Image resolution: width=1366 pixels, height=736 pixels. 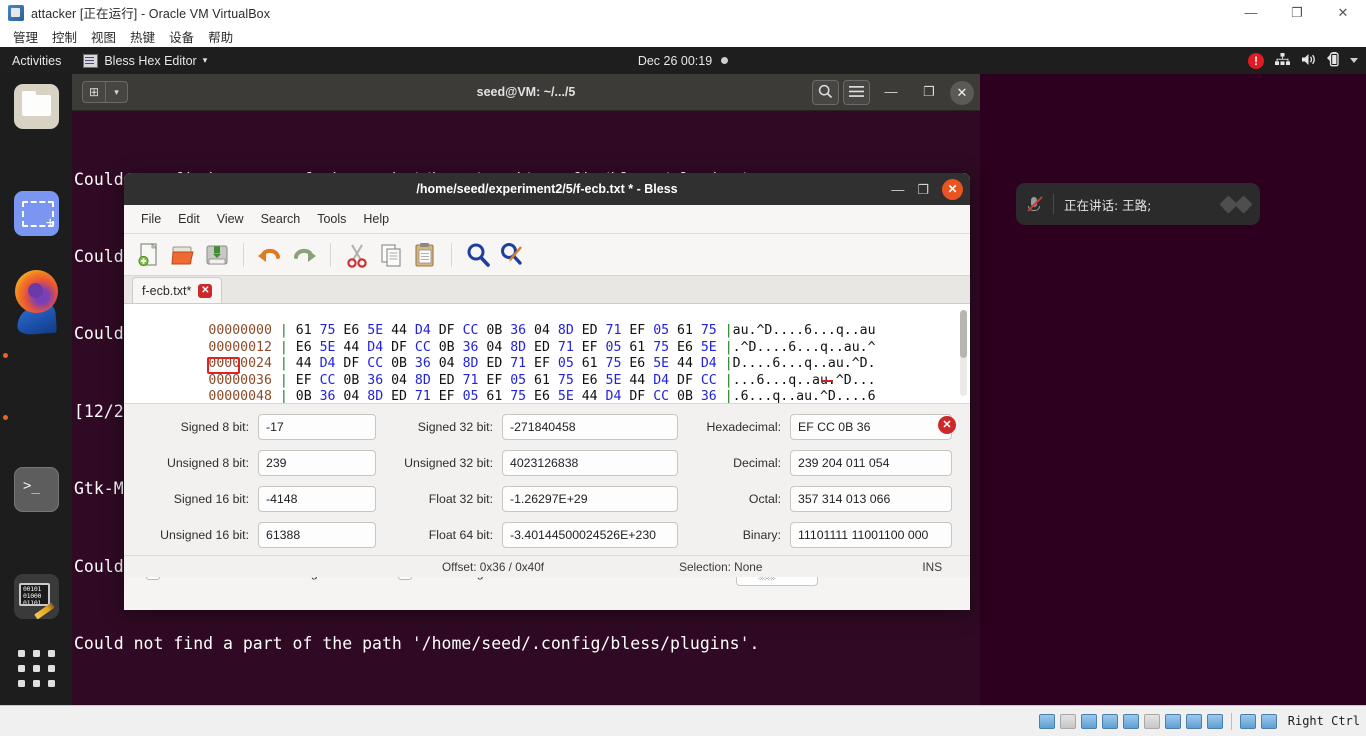 I want to click on terminal-restore-button: ❐, so click(x=929, y=92).